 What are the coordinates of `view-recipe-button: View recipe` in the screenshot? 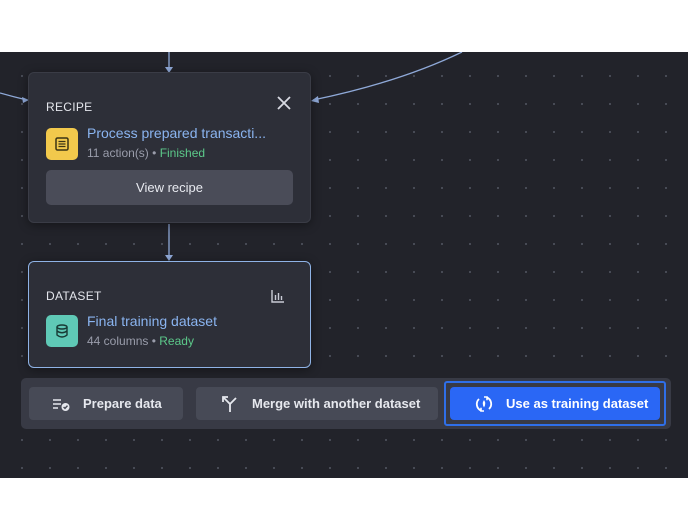 It's located at (169, 187).